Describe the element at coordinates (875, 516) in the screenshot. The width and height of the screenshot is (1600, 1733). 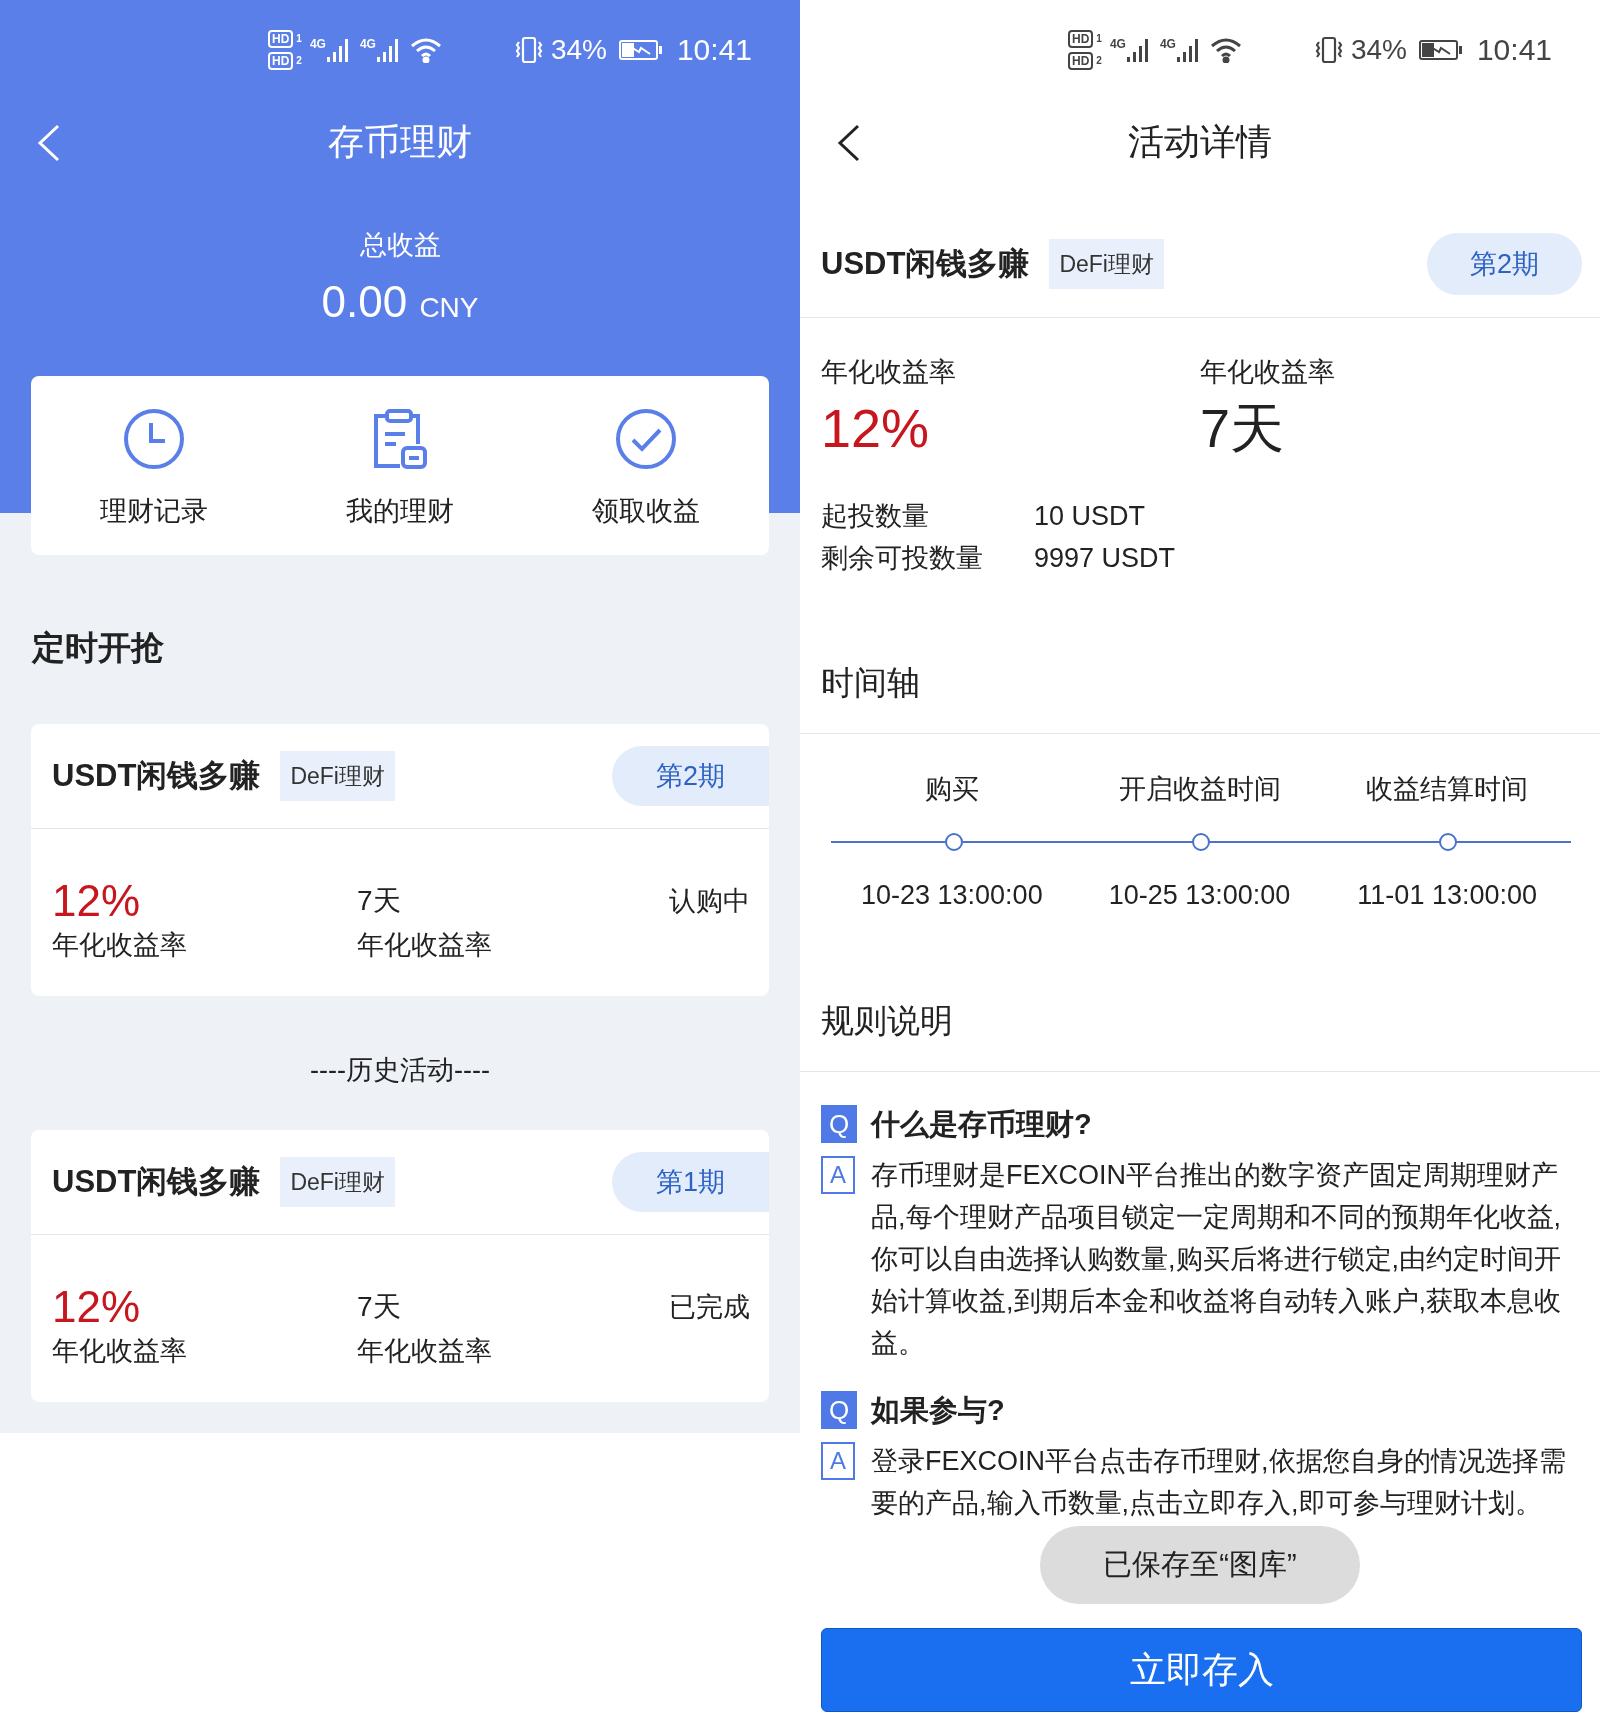
I see `amount-label: 起投数量` at that location.